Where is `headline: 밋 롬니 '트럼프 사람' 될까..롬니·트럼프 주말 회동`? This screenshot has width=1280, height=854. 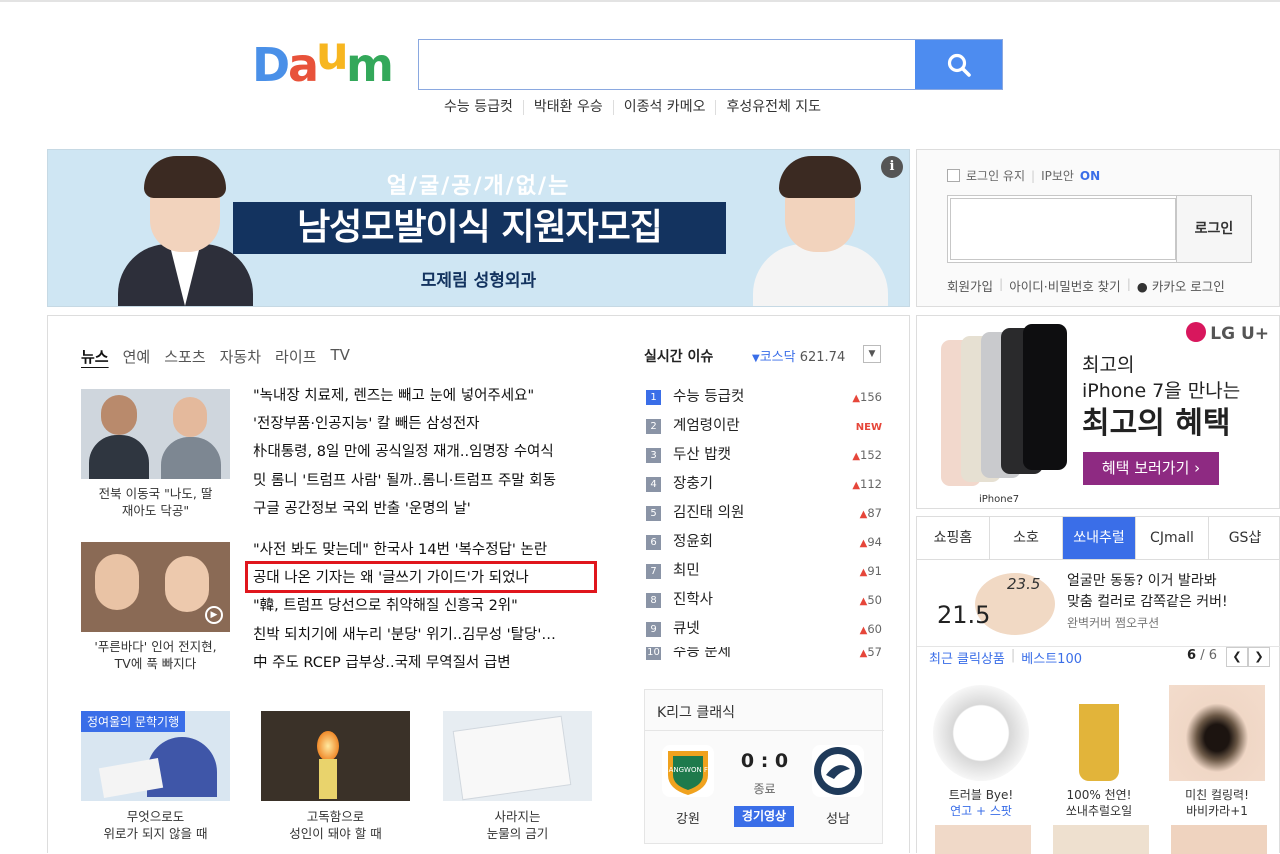 headline: 밋 롬니 '트럼프 사람' 될까..롬니·트럼프 주말 회동 is located at coordinates (404, 481).